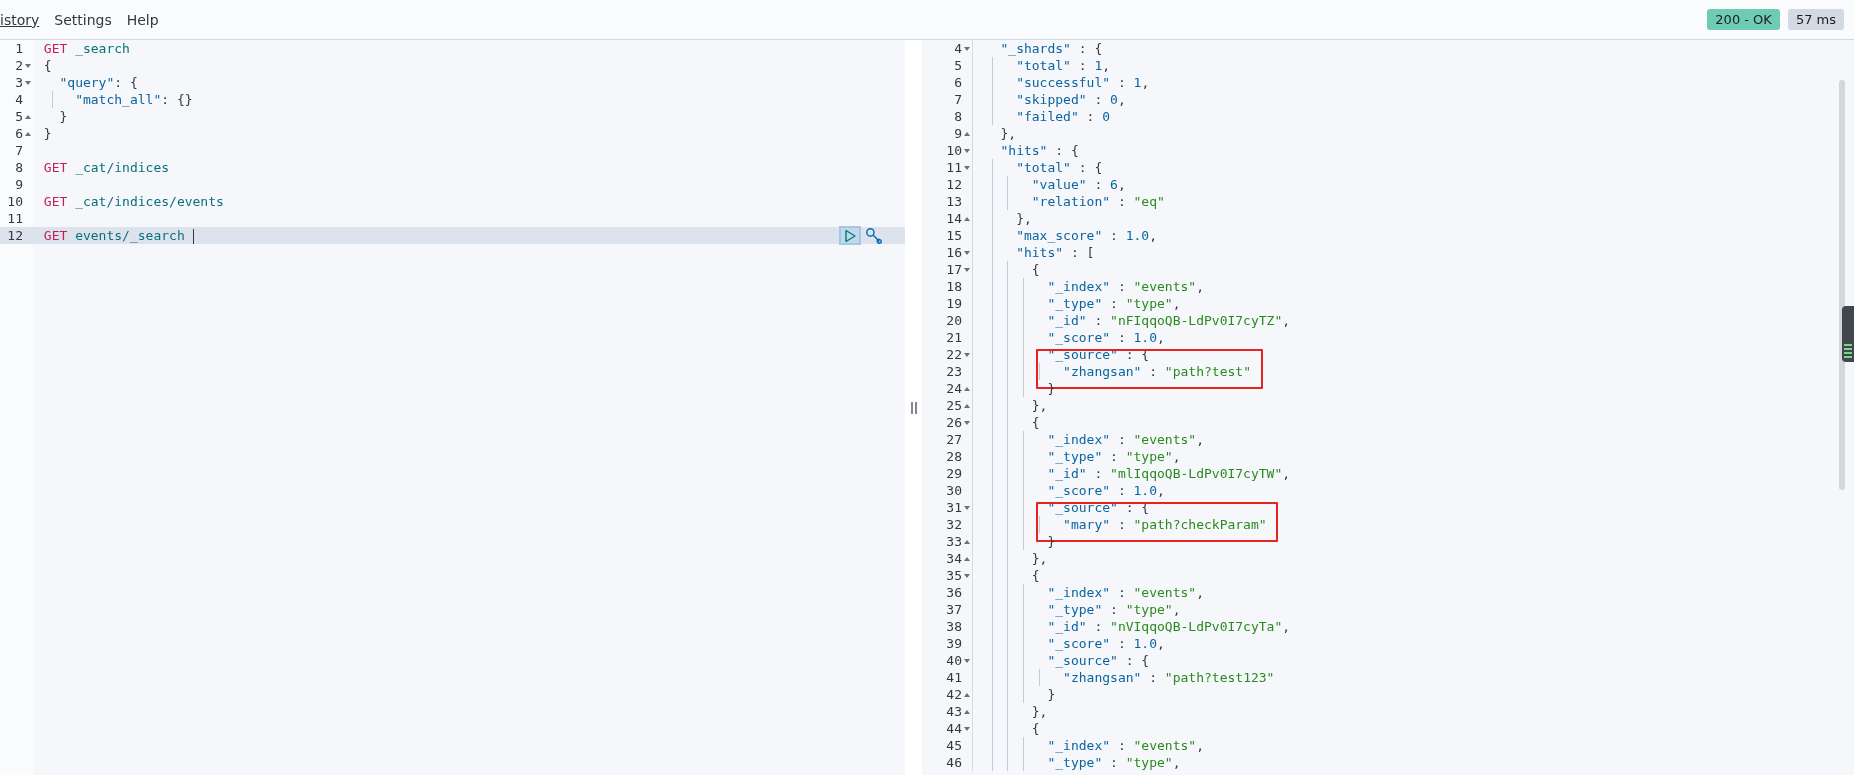 This screenshot has height=775, width=1854. Describe the element at coordinates (954, 609) in the screenshot. I see `line-number: 37` at that location.